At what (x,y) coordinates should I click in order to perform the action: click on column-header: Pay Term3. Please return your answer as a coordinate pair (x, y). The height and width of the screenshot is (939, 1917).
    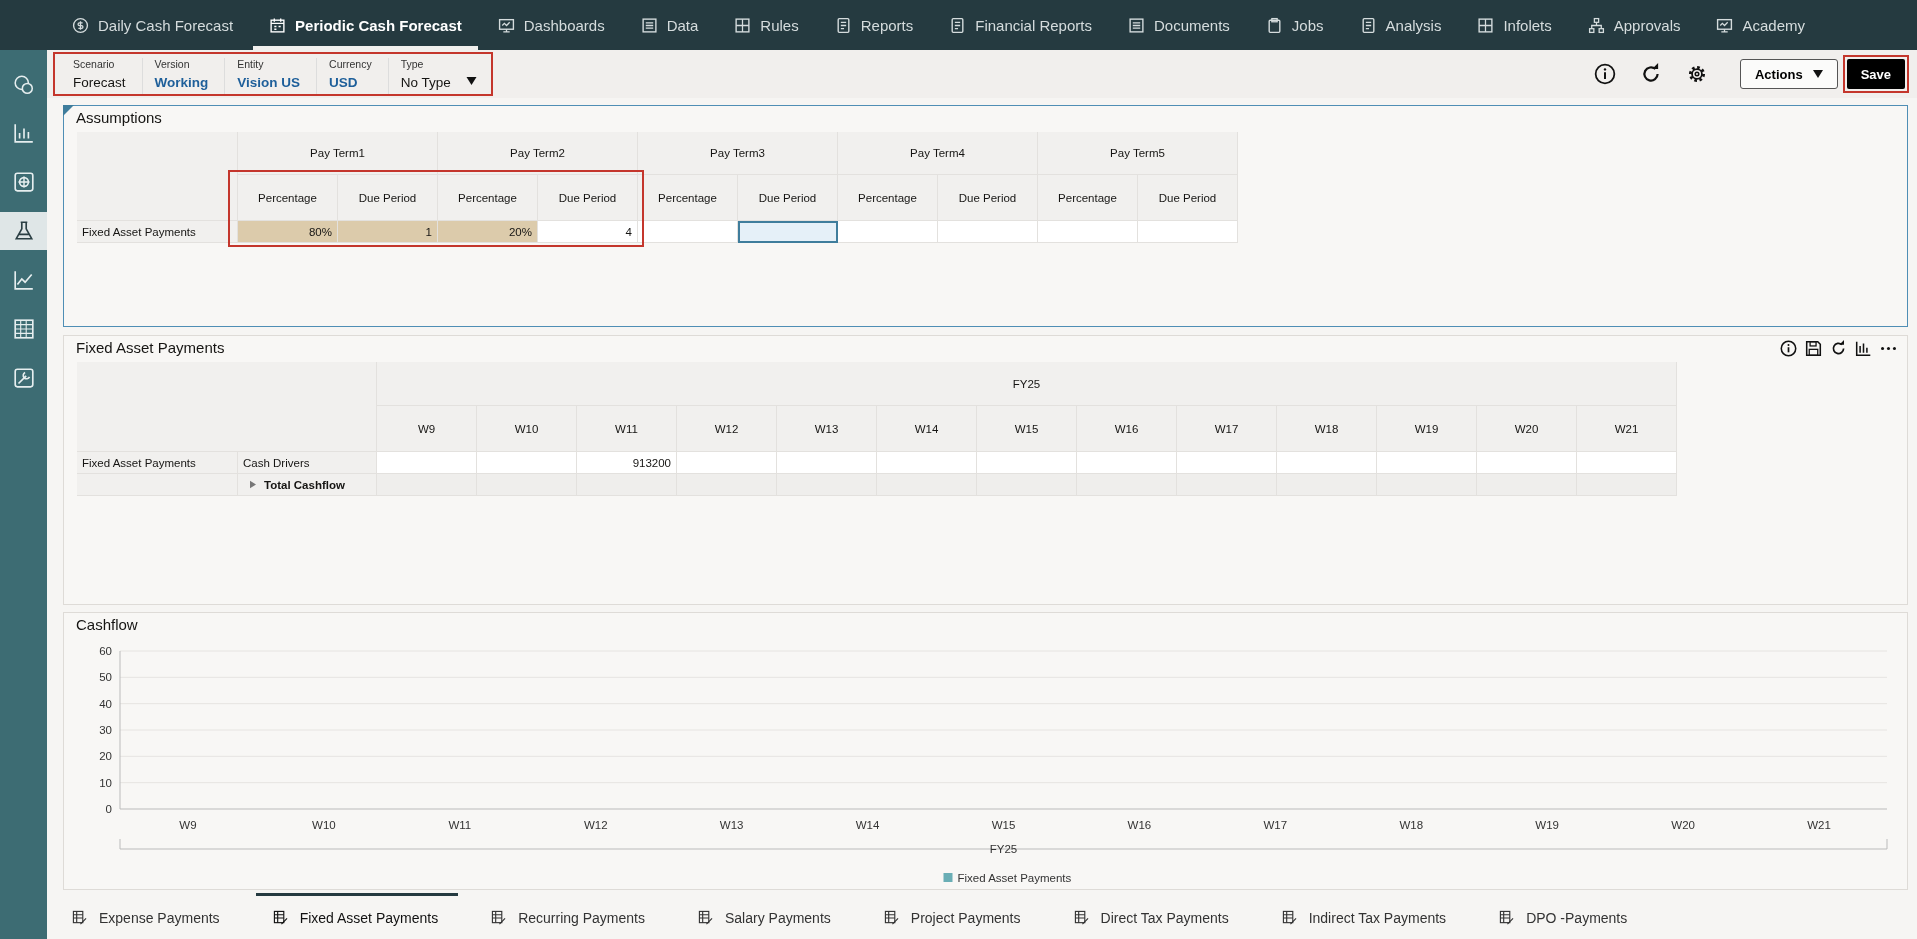
    Looking at the image, I should click on (738, 153).